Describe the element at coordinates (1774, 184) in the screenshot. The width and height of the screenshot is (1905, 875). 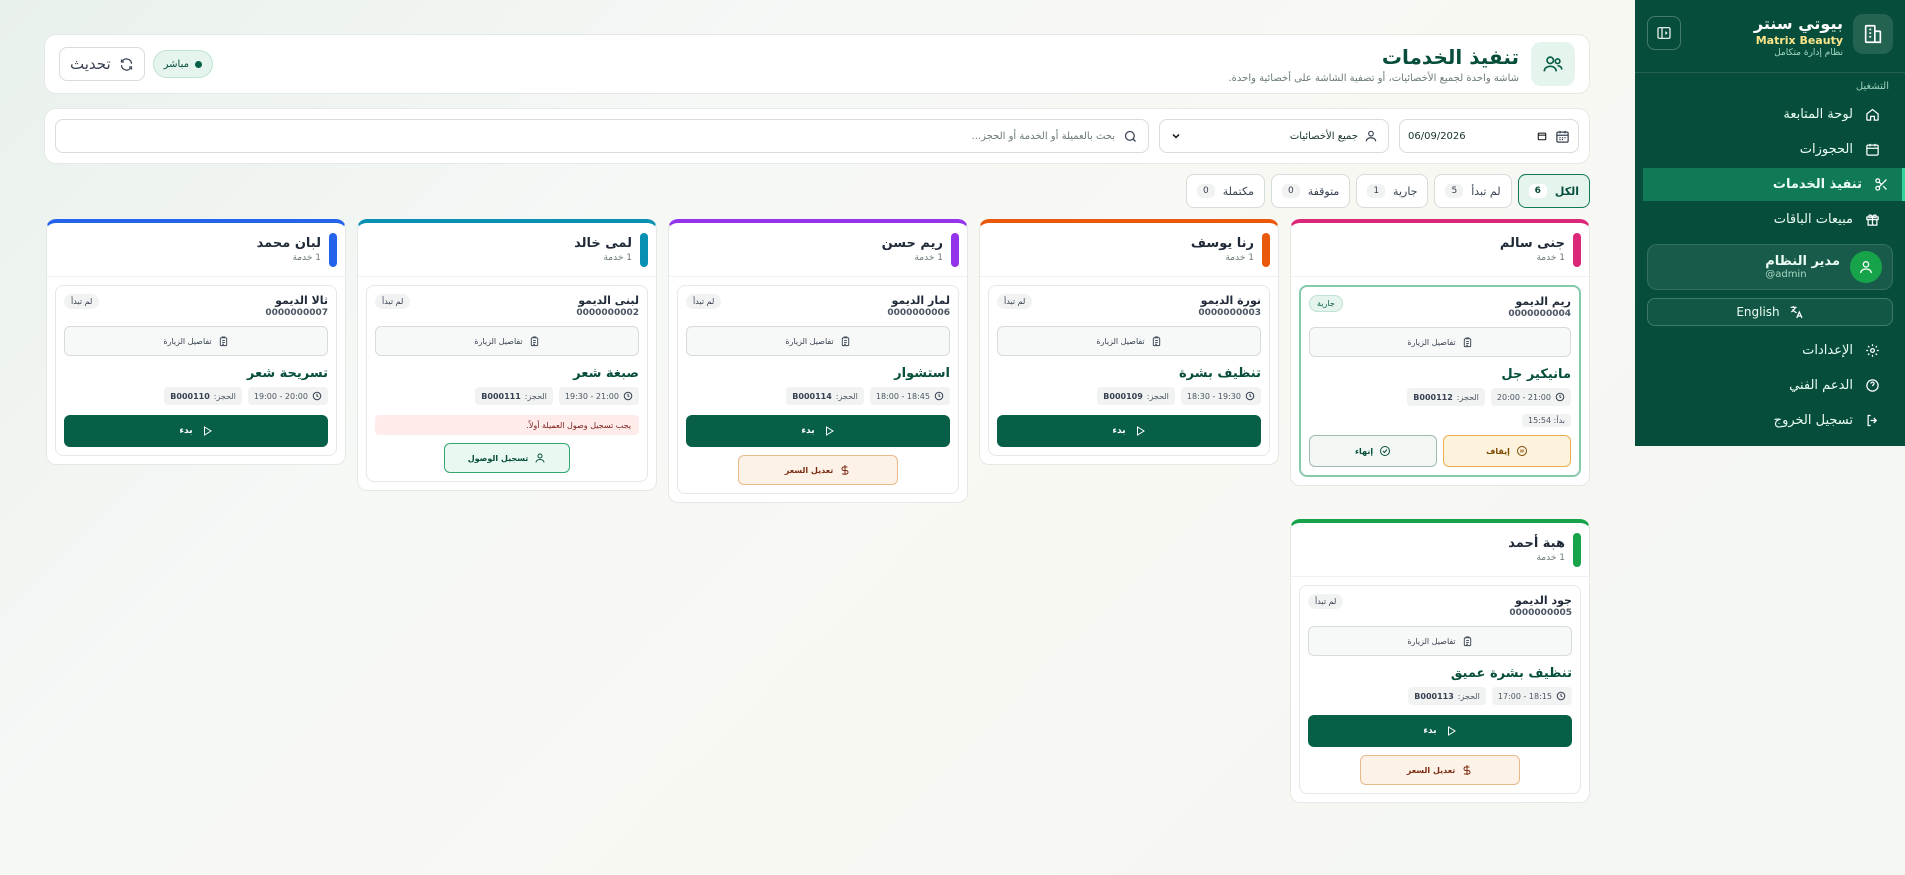
I see `sidebar-item-service-execution: تنفيذ الخدمات` at that location.